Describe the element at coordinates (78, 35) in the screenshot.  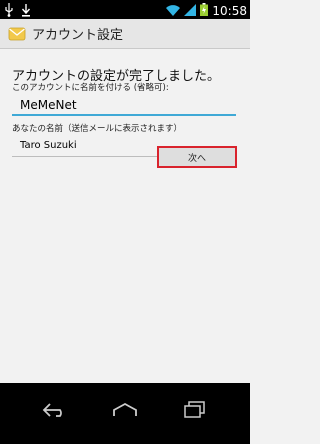
I see `page-title: アカウント設定` at that location.